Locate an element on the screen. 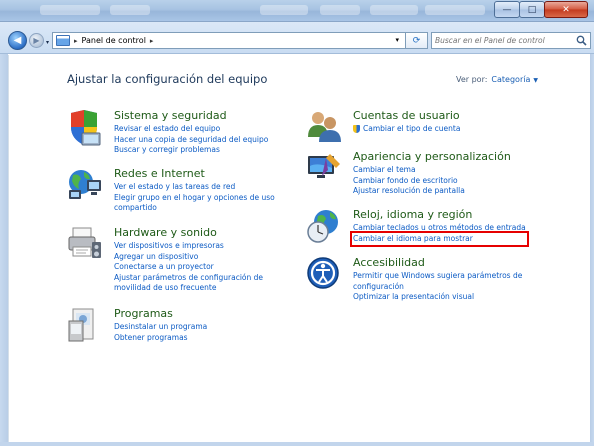 The image size is (594, 446). link-resolucion-pantalla: Ajustar resolución de pantalla is located at coordinates (409, 191).